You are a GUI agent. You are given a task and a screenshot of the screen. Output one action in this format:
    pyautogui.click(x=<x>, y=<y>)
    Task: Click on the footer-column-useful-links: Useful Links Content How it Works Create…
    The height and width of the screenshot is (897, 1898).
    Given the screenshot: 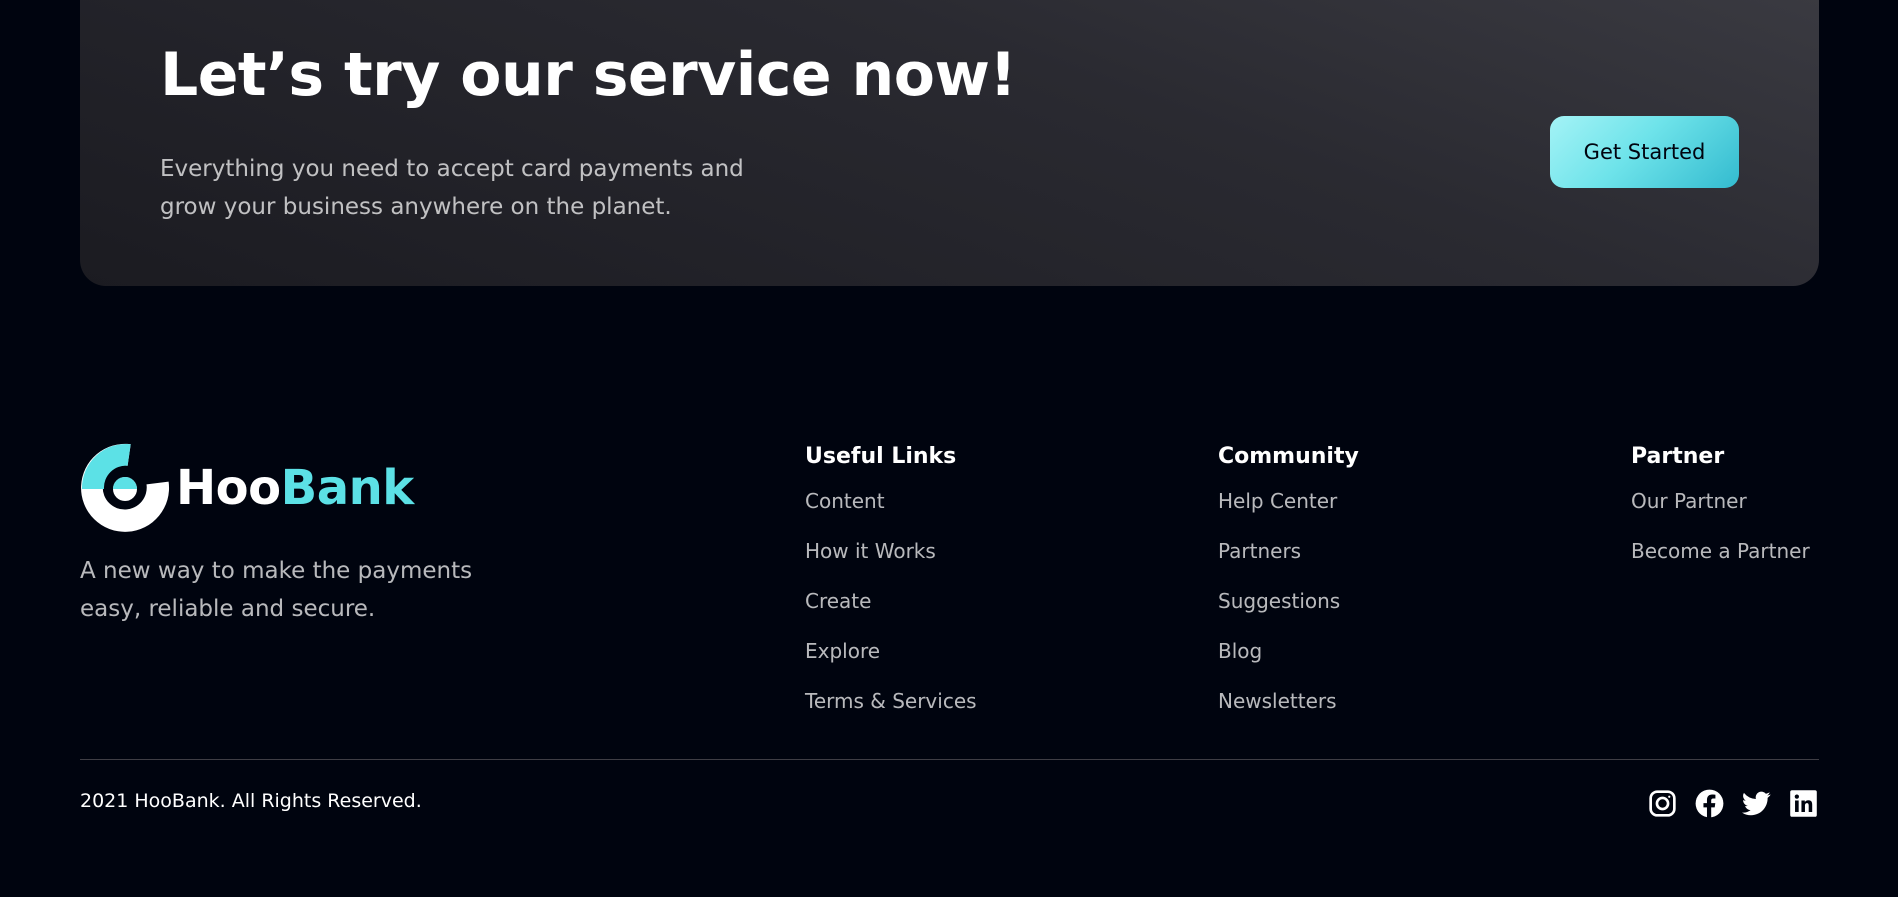 What is the action you would take?
    pyautogui.click(x=891, y=590)
    